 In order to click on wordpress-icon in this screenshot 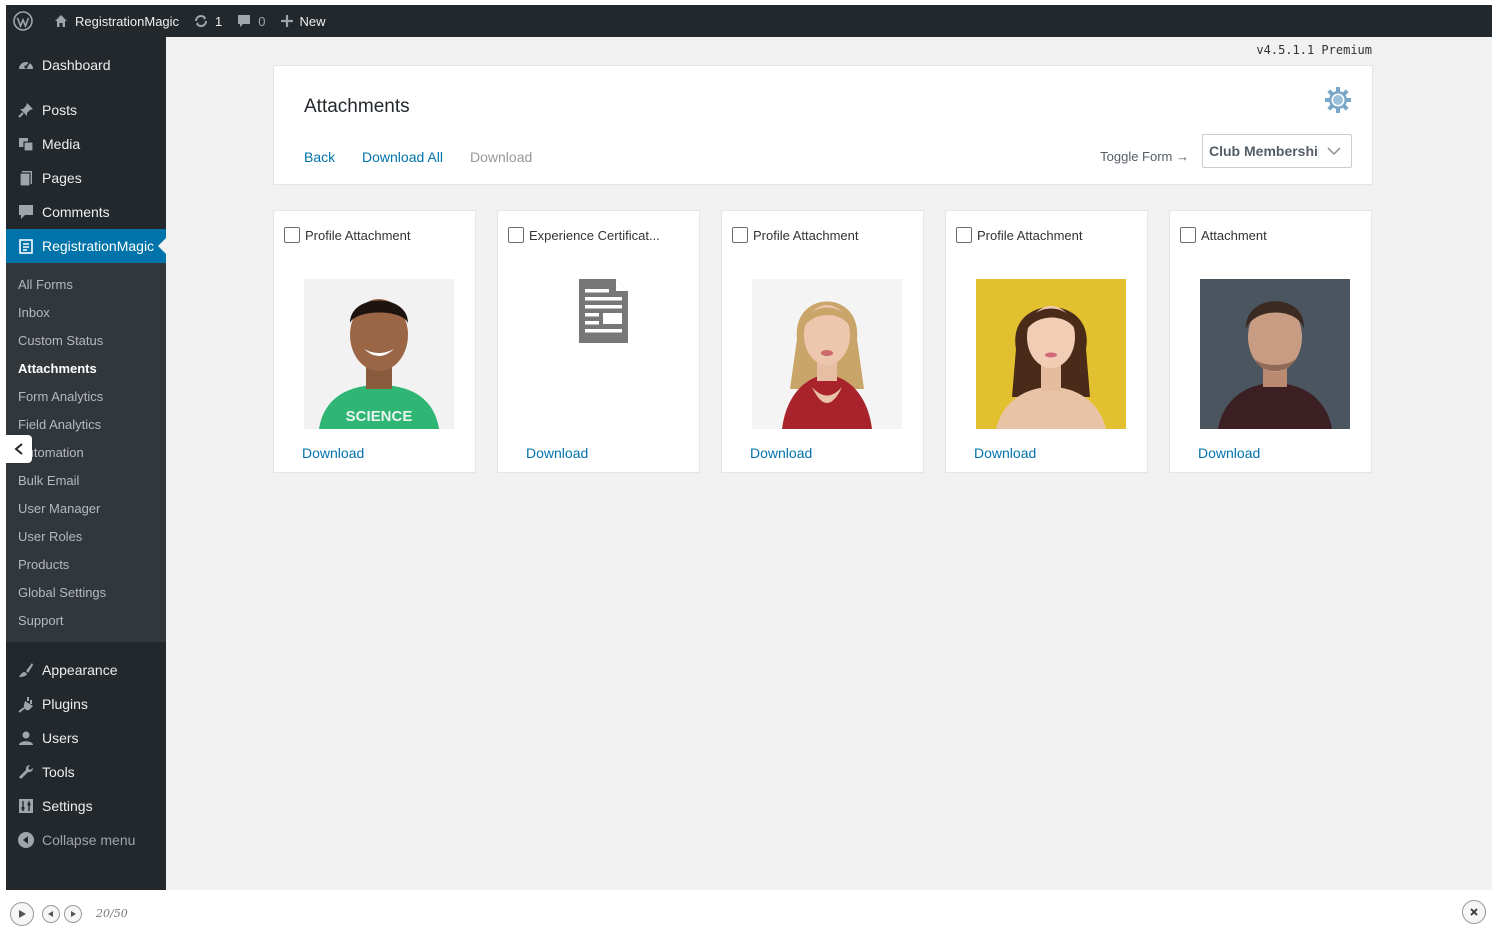, I will do `click(23, 21)`.